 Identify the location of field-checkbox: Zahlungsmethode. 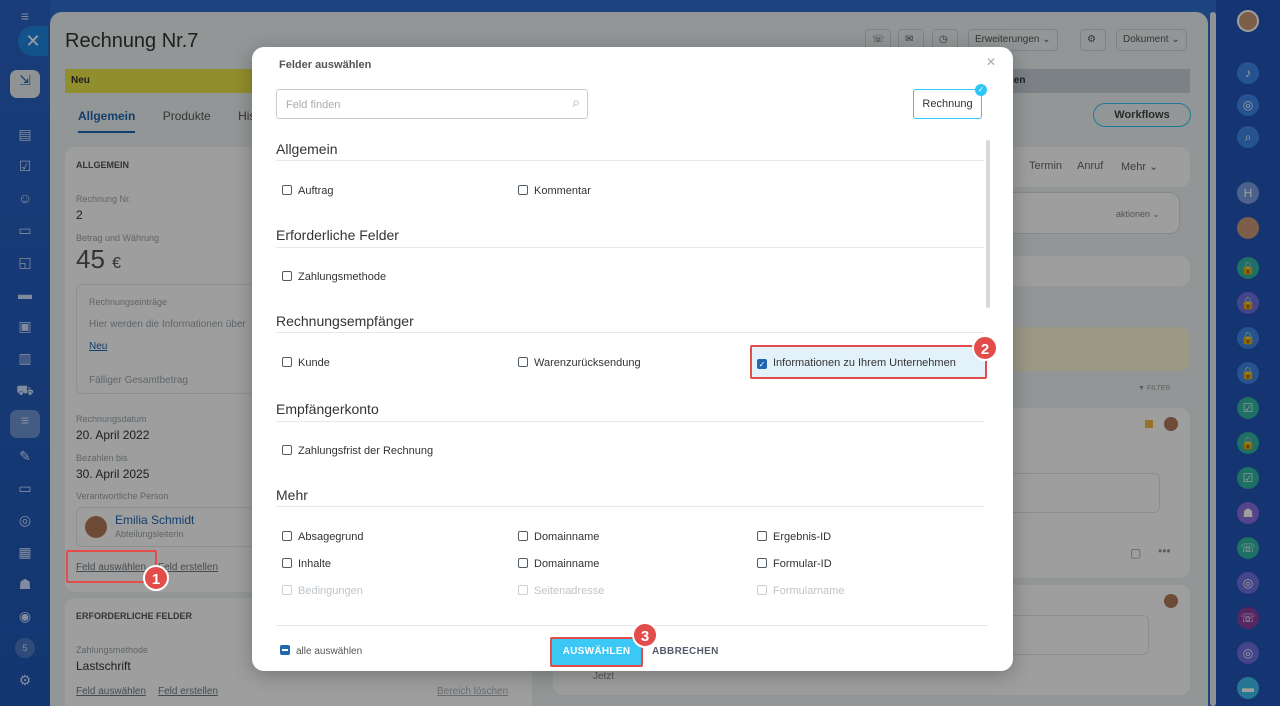
(334, 277).